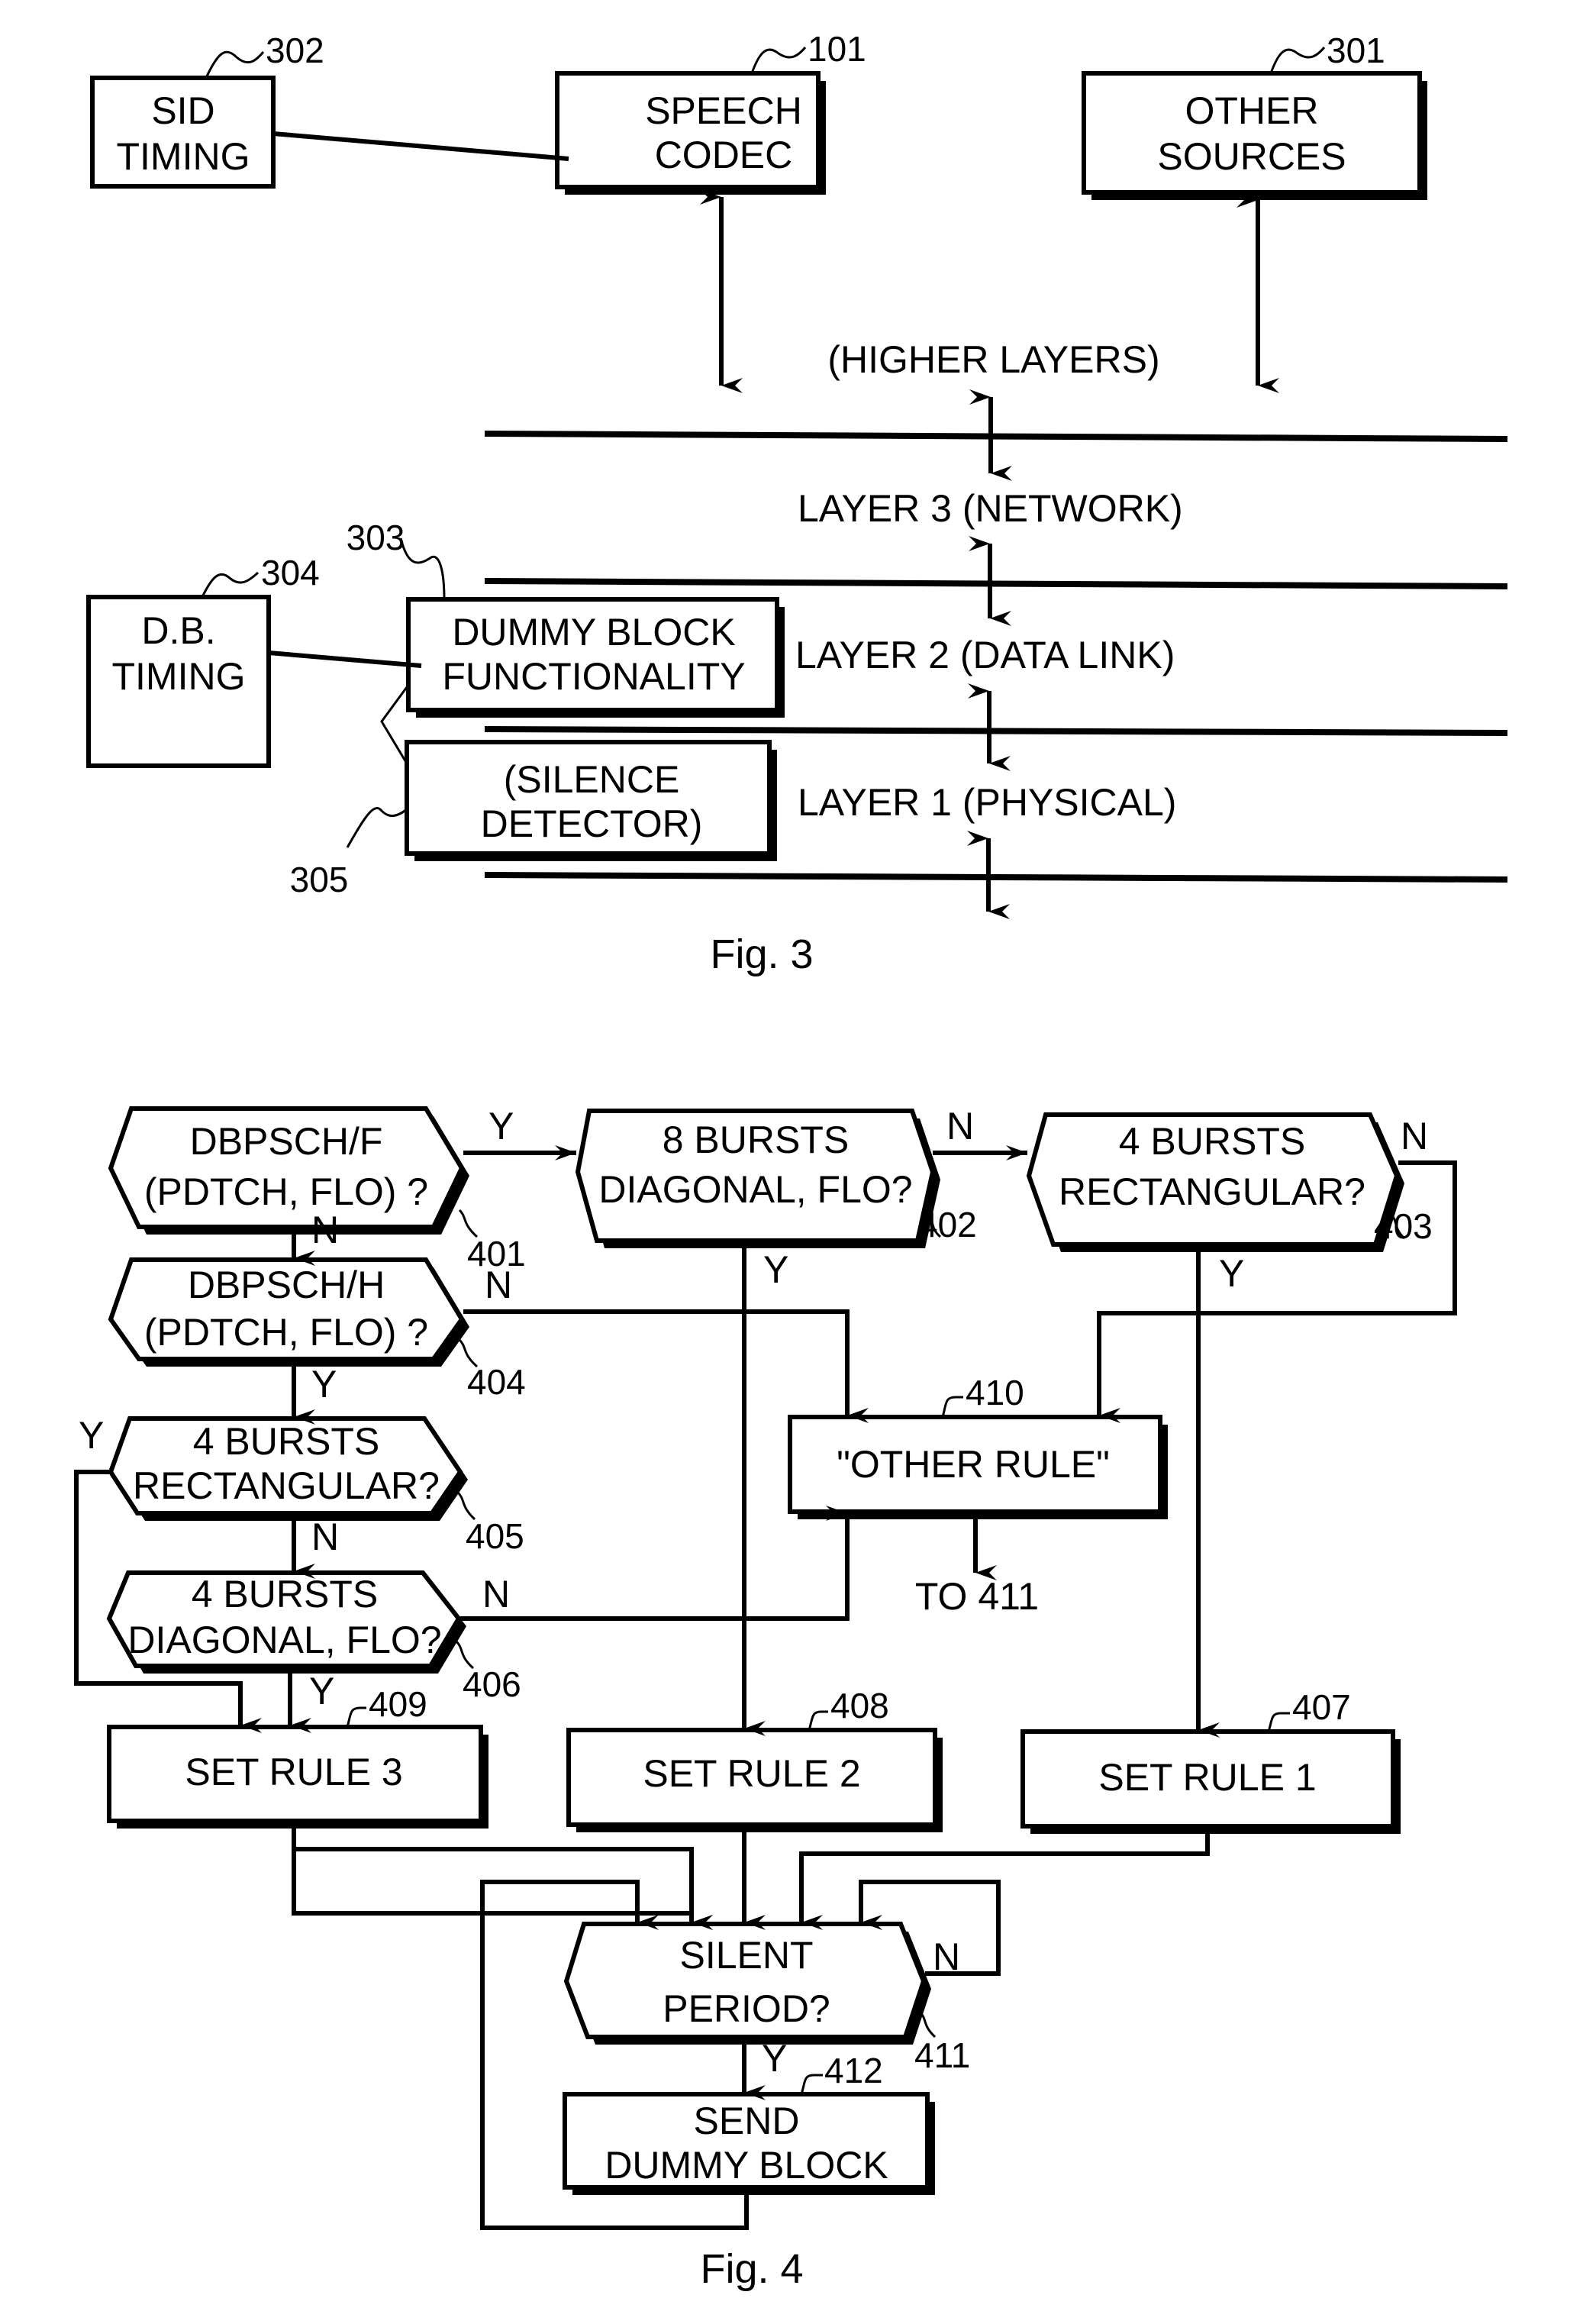  Describe the element at coordinates (319, 880) in the screenshot. I see `ref-305: 305` at that location.